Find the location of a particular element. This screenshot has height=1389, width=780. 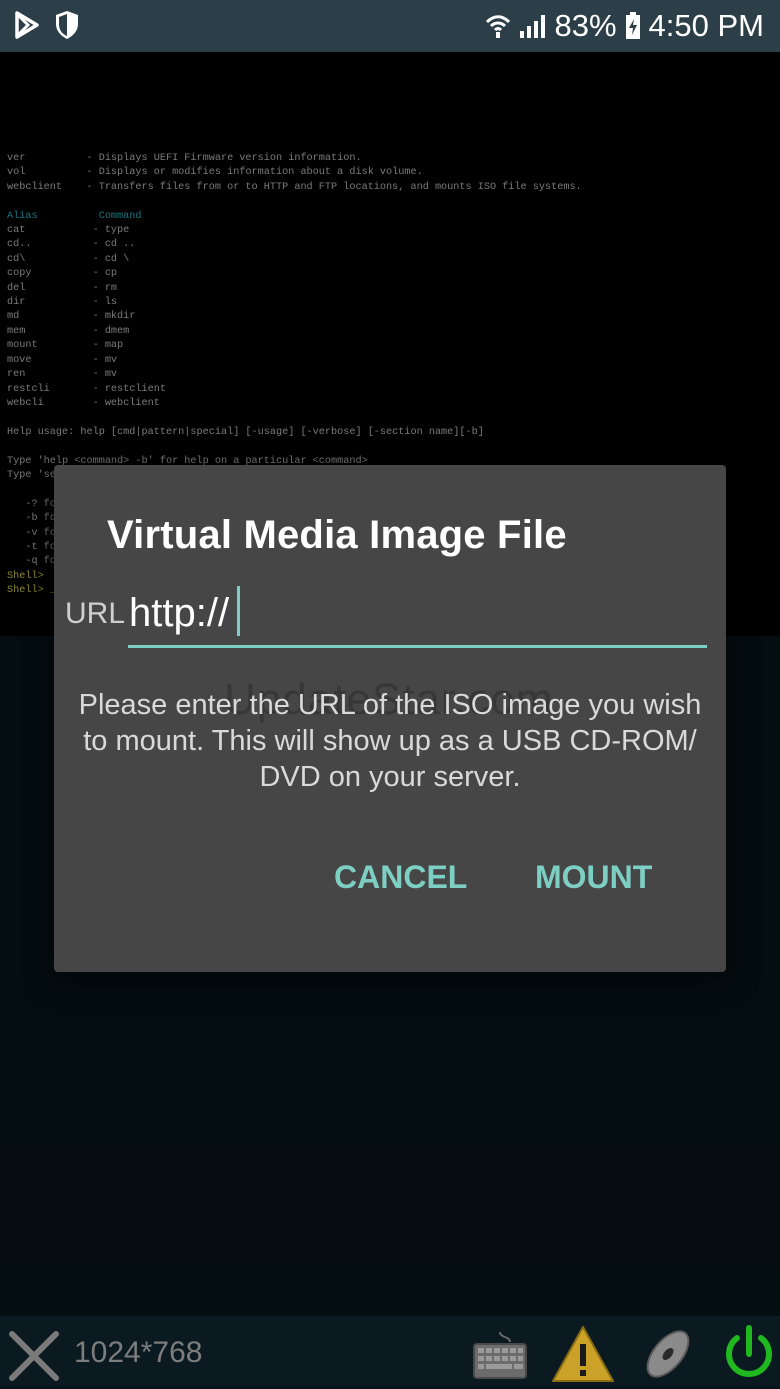

warning-icon is located at coordinates (583, 1356).